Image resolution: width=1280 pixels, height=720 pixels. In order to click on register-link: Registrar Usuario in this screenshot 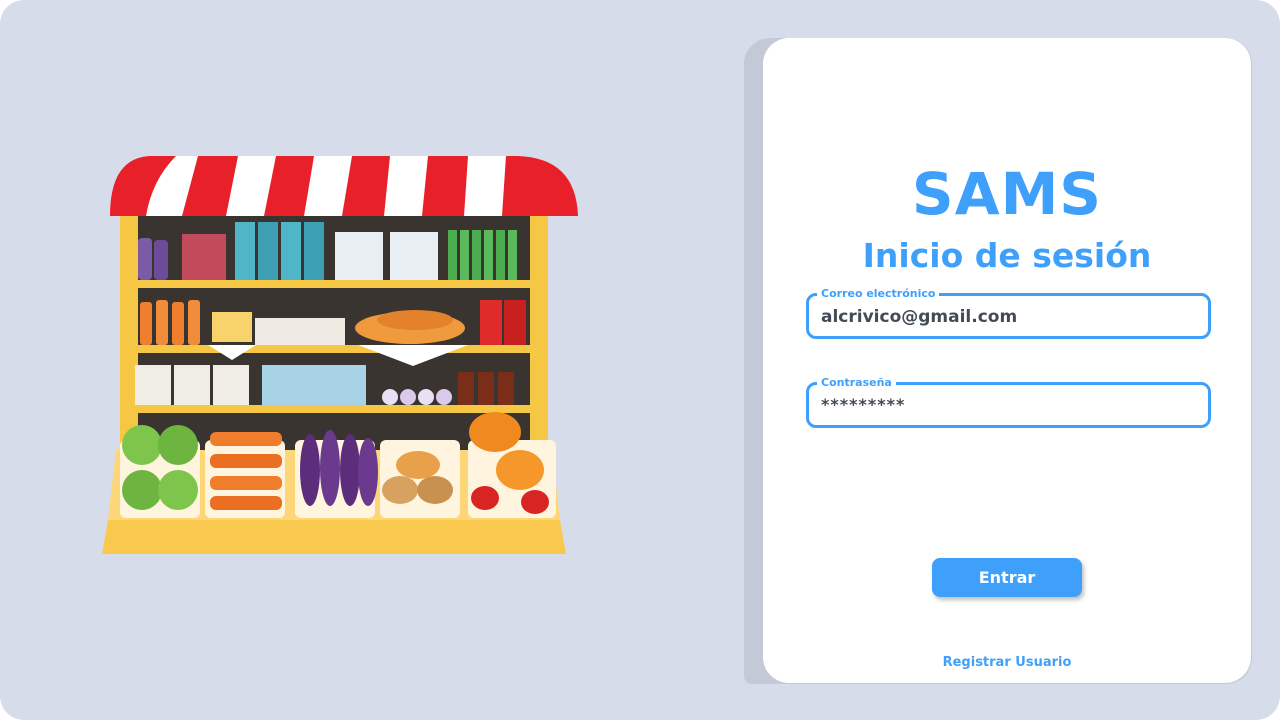, I will do `click(1007, 662)`.